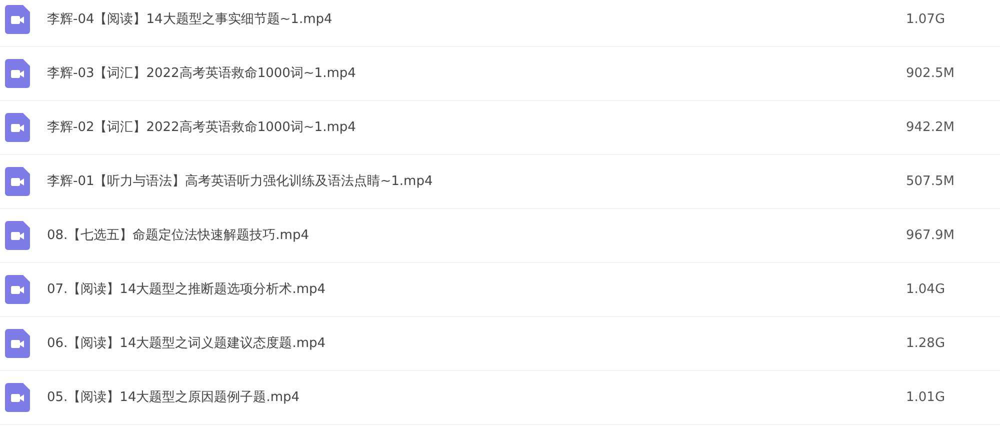  What do you see at coordinates (476, 236) in the screenshot?
I see `file-name: 08.【七选五】命题定位法快速解题技巧.mp4` at bounding box center [476, 236].